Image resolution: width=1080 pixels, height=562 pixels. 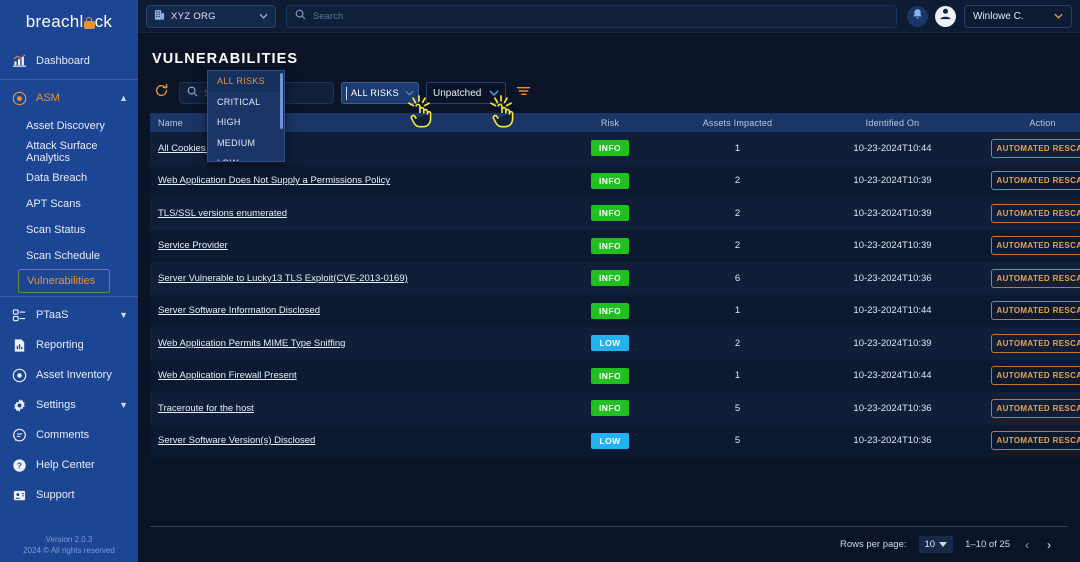 What do you see at coordinates (917, 16) in the screenshot?
I see `notification-bell-button` at bounding box center [917, 16].